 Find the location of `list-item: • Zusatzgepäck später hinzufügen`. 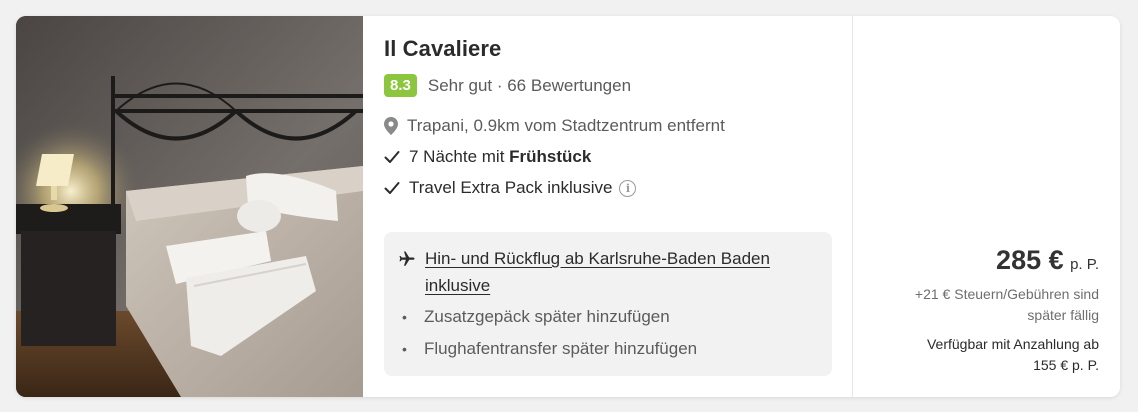

list-item: • Zusatzgepäck später hinzufügen is located at coordinates (608, 317).